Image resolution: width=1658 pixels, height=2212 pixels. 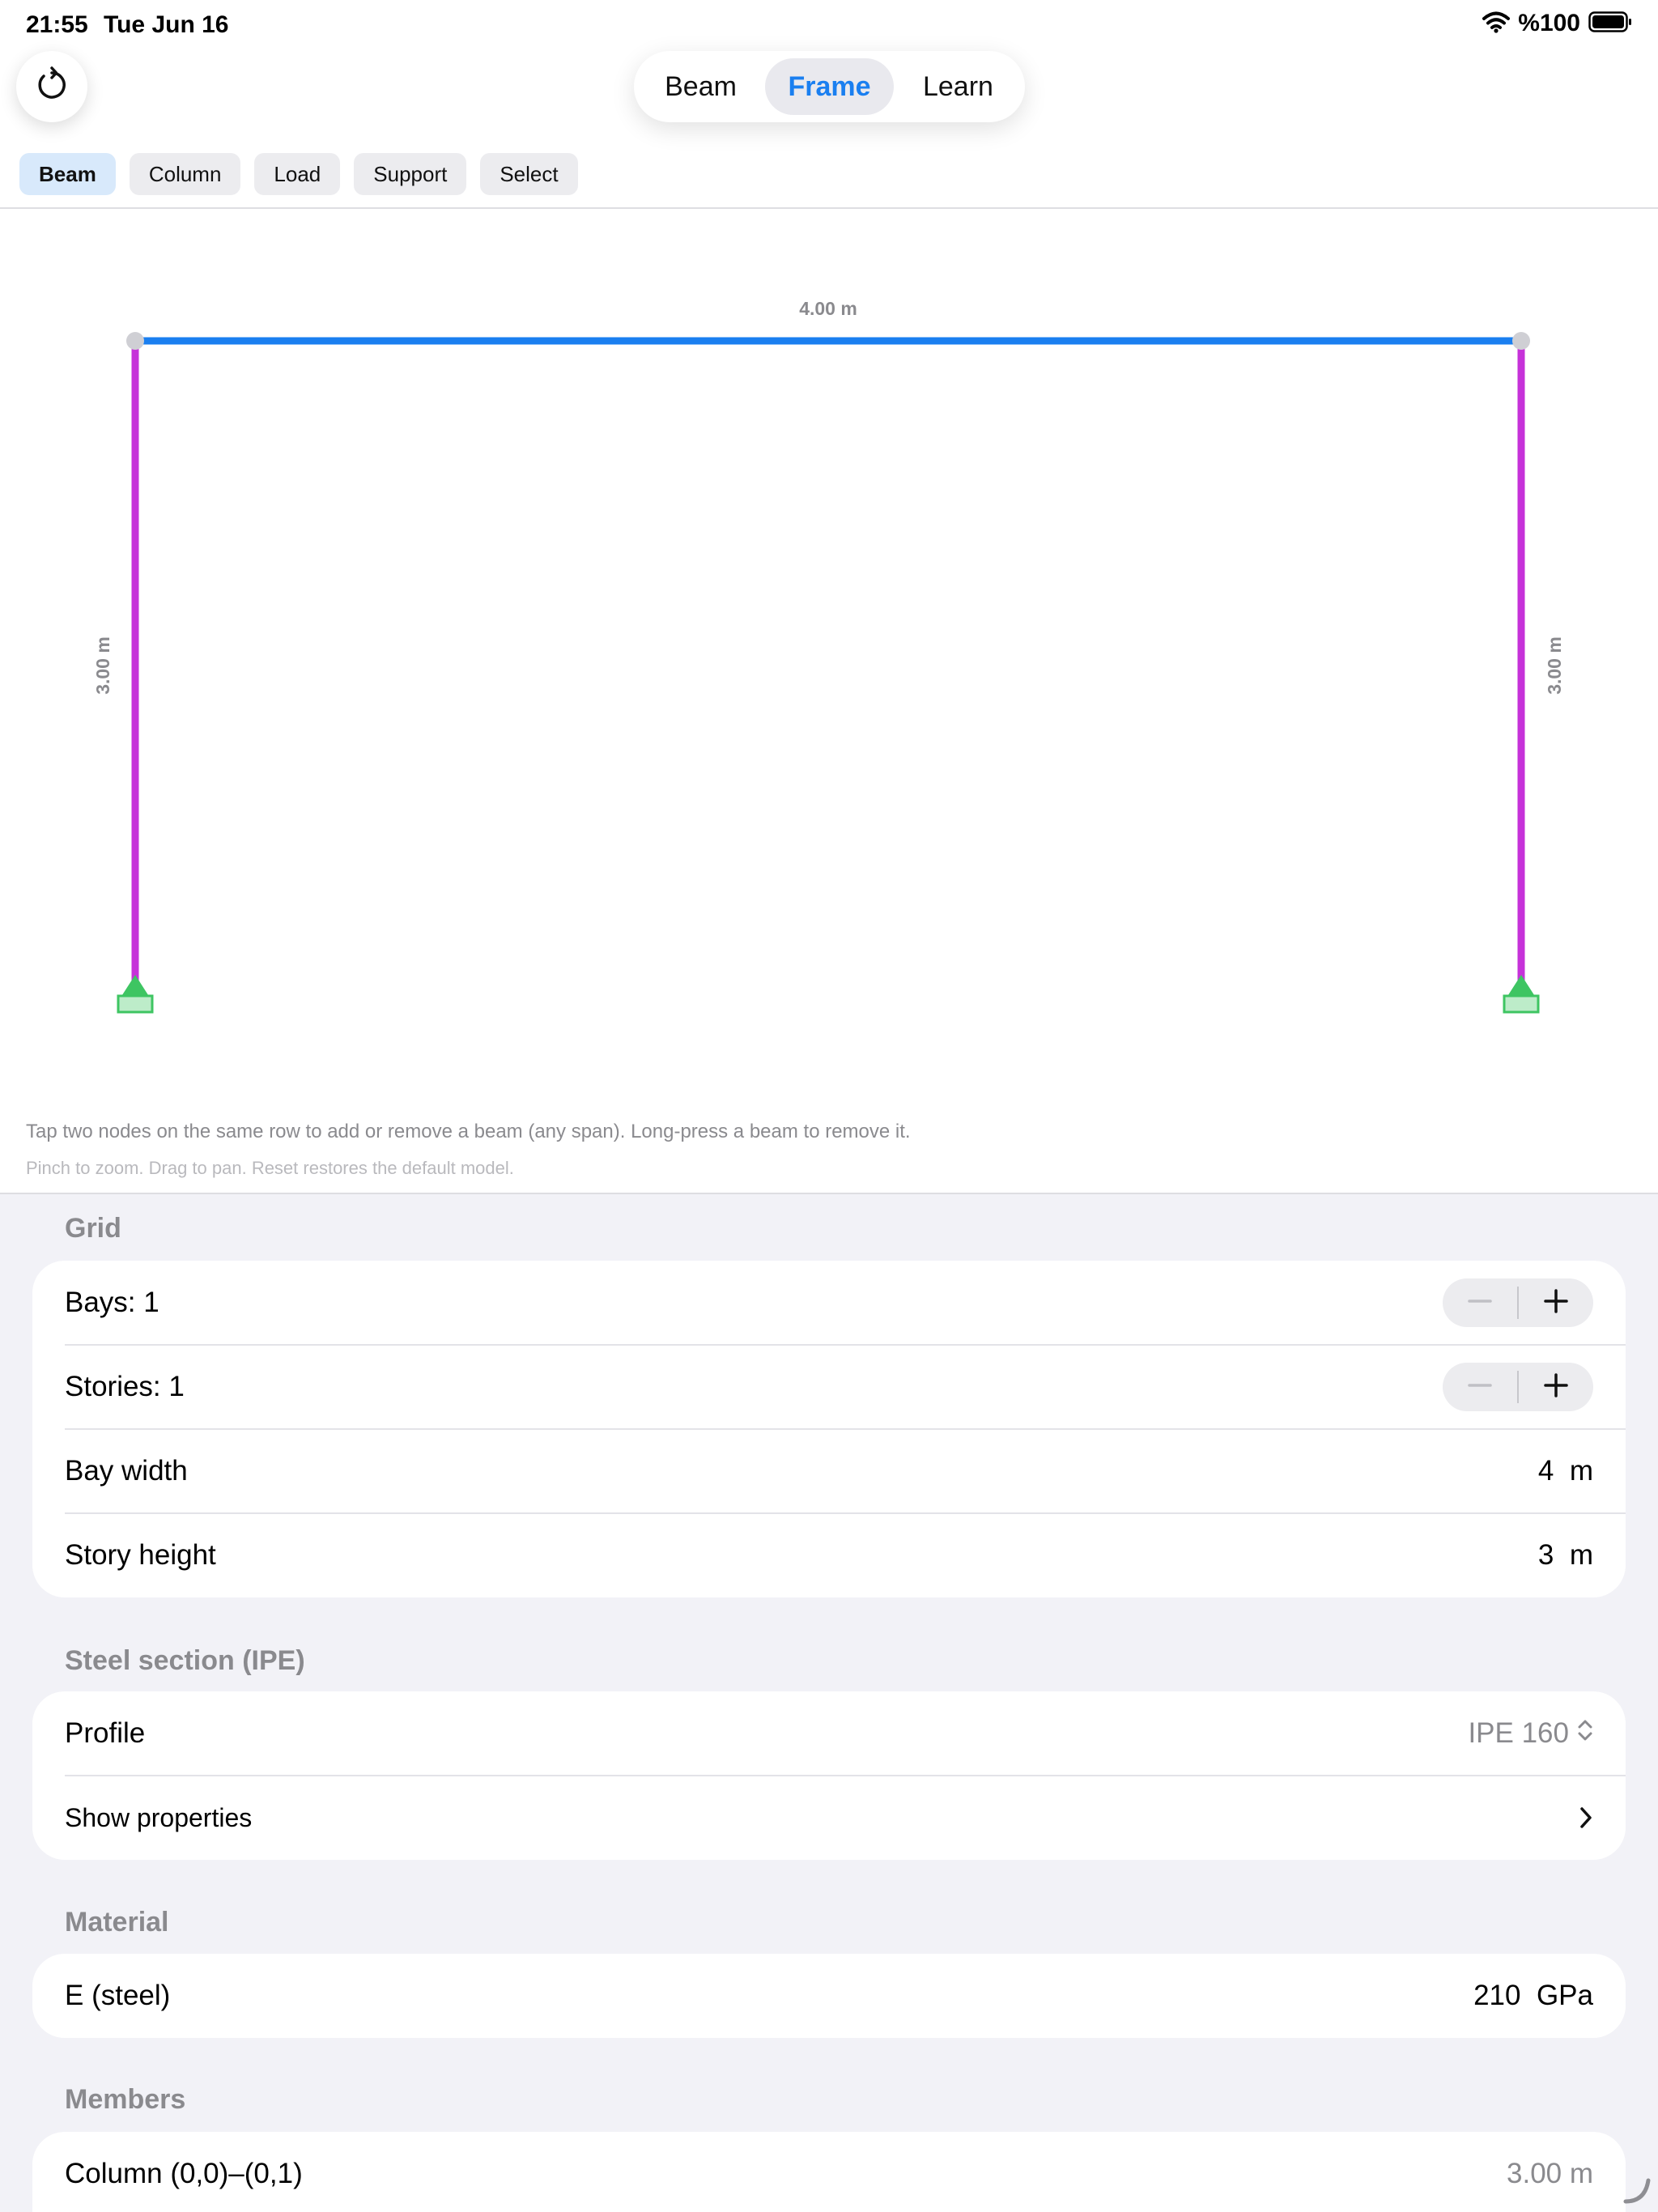 I want to click on chevron-right-icon, so click(x=1586, y=1818).